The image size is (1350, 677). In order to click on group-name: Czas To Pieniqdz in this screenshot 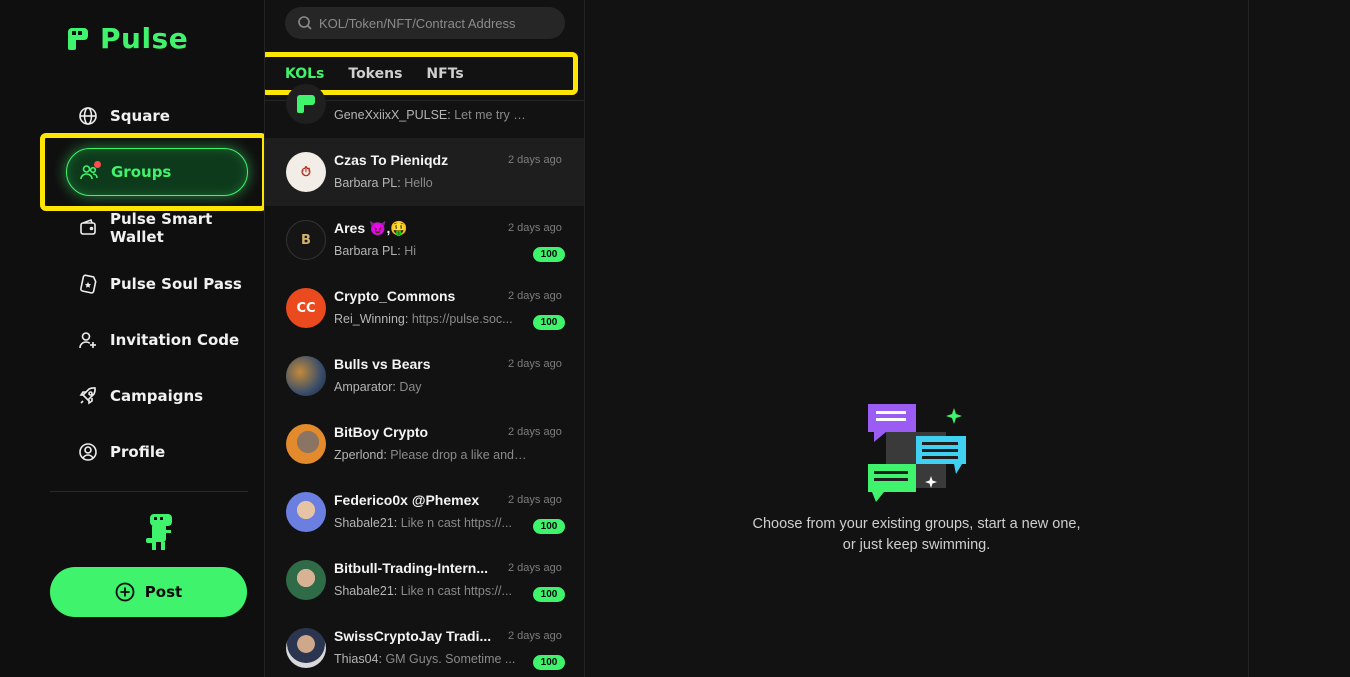, I will do `click(391, 160)`.